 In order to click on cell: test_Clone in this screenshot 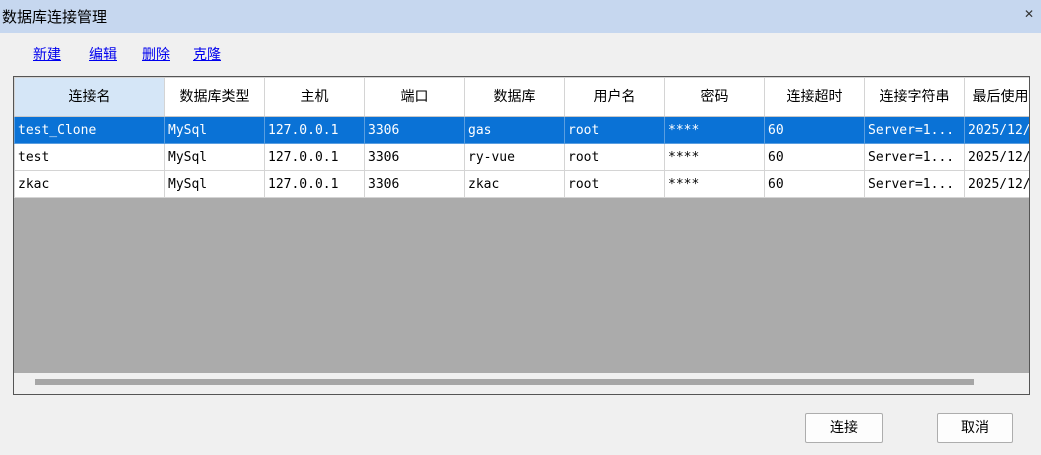, I will do `click(89, 130)`.